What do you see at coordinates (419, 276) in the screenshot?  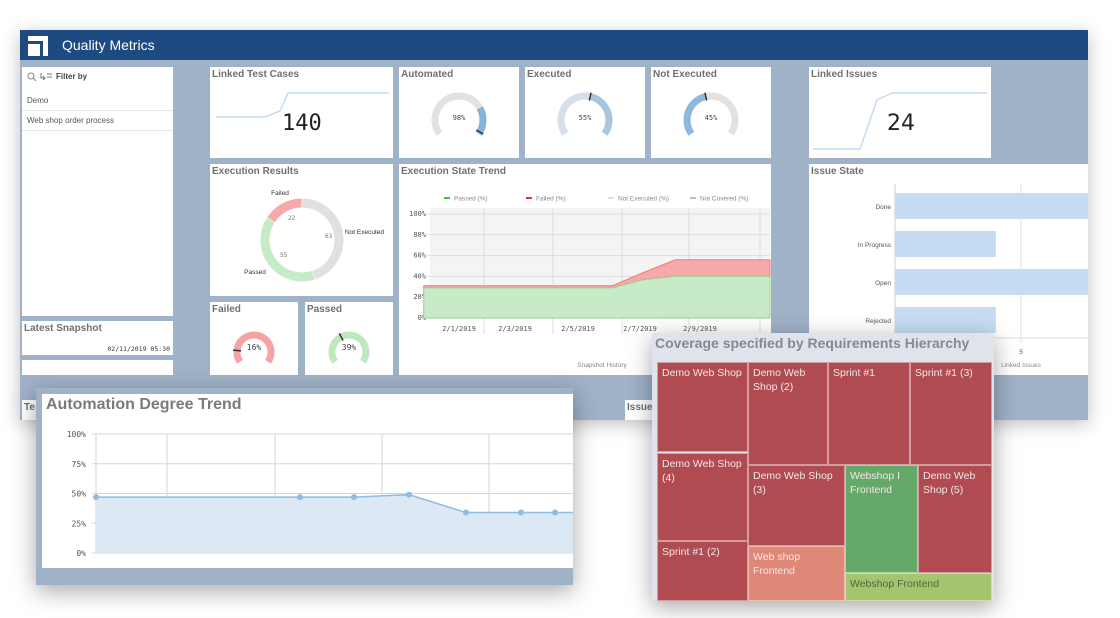 I see `y-tick-label: 40%` at bounding box center [419, 276].